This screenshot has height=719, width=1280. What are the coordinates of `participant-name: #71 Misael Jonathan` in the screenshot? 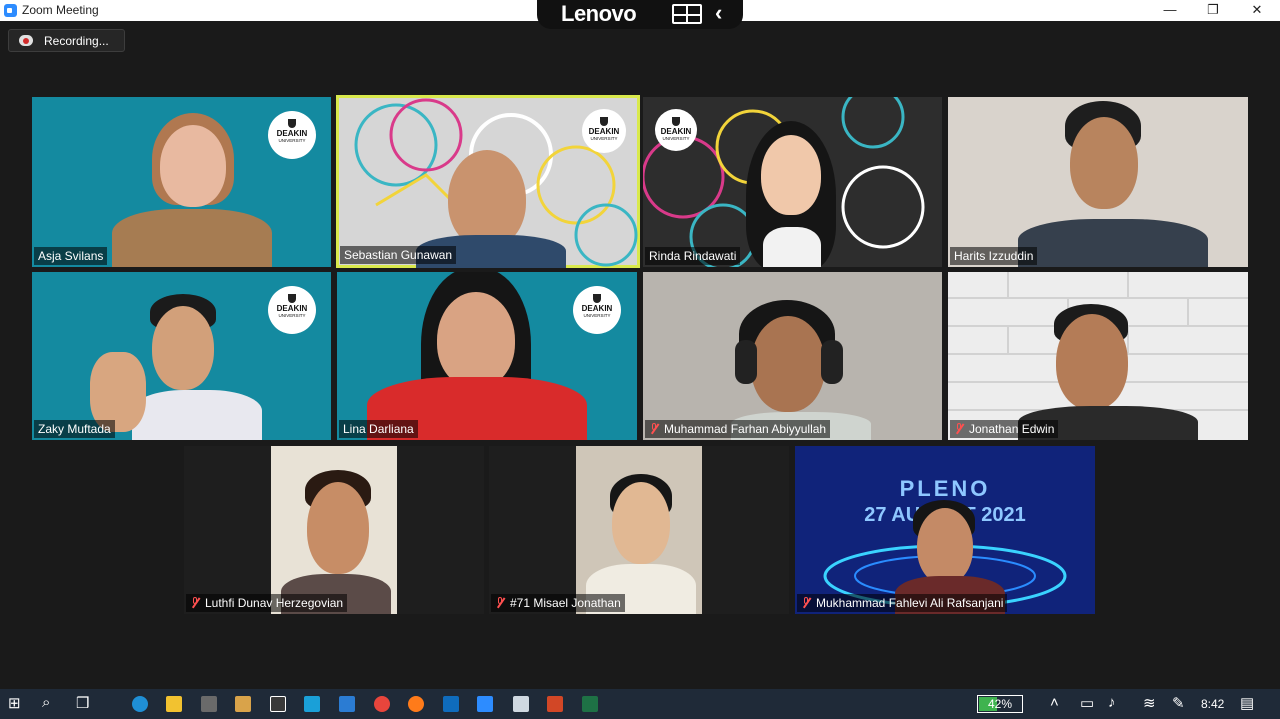 It's located at (558, 603).